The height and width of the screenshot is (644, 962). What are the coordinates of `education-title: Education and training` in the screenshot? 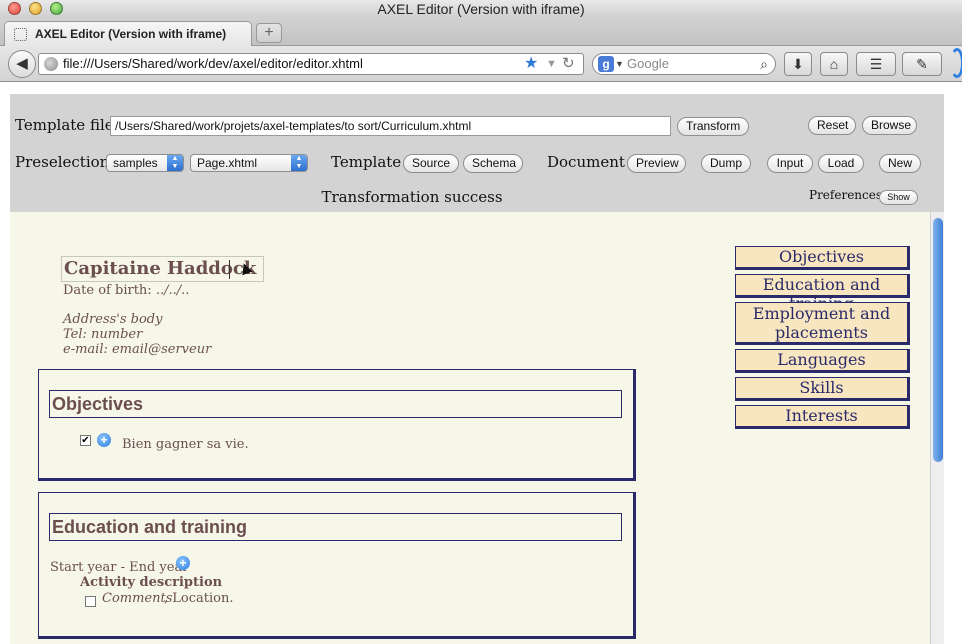 It's located at (335, 527).